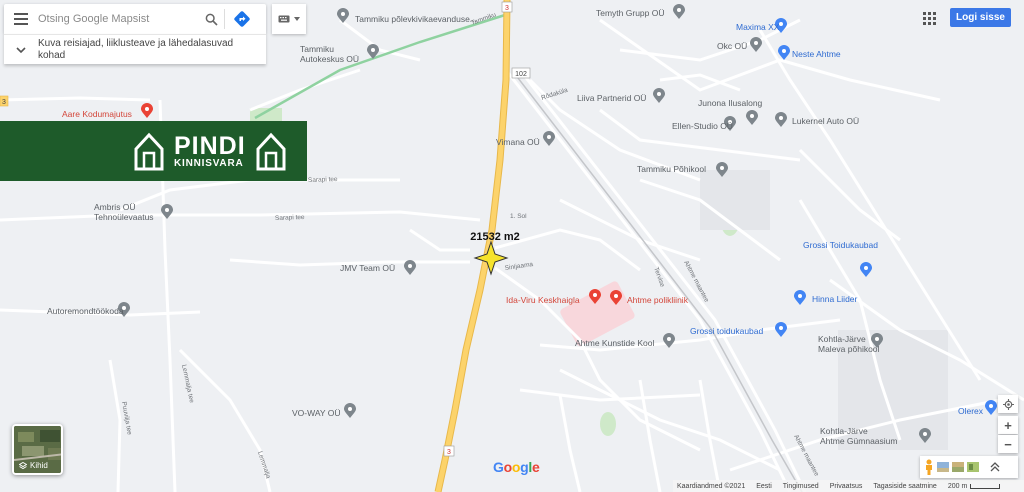  What do you see at coordinates (730, 103) in the screenshot?
I see `place-label: Junona Ilusalong` at bounding box center [730, 103].